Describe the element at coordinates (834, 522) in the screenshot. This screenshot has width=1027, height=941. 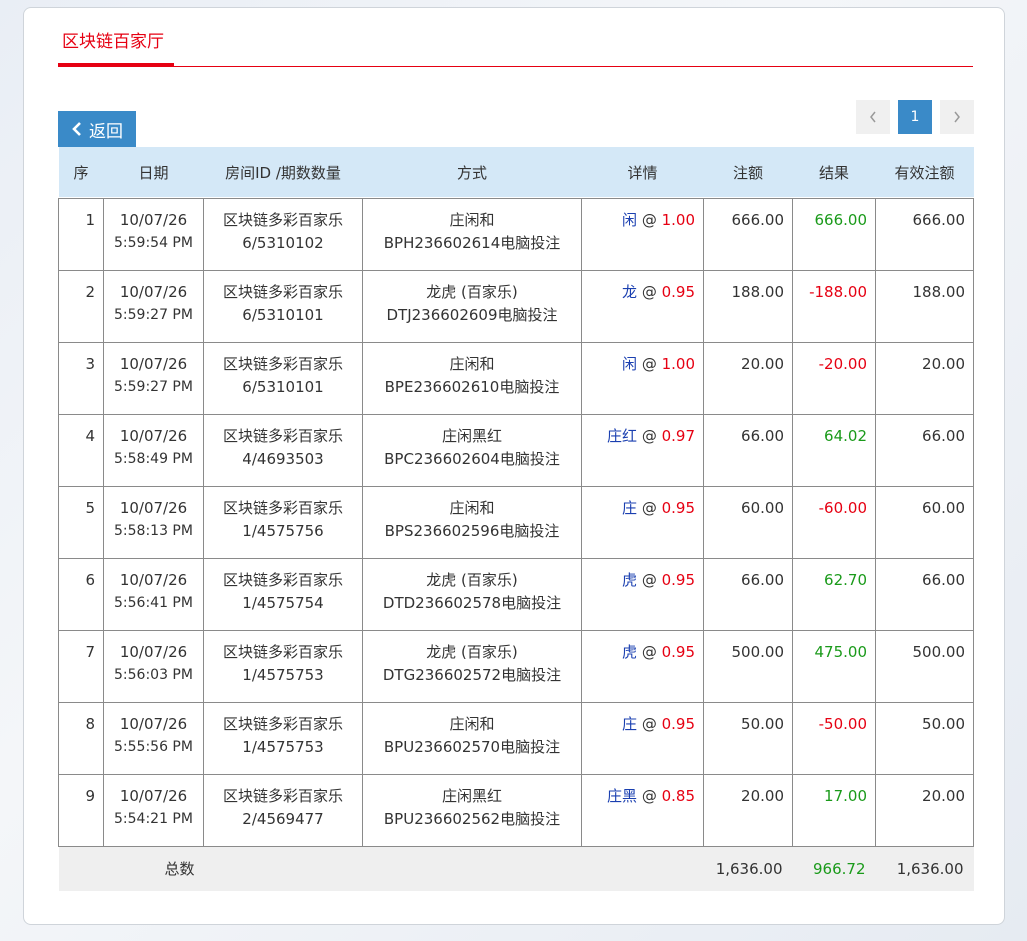
I see `cell-result: -60.00` at that location.